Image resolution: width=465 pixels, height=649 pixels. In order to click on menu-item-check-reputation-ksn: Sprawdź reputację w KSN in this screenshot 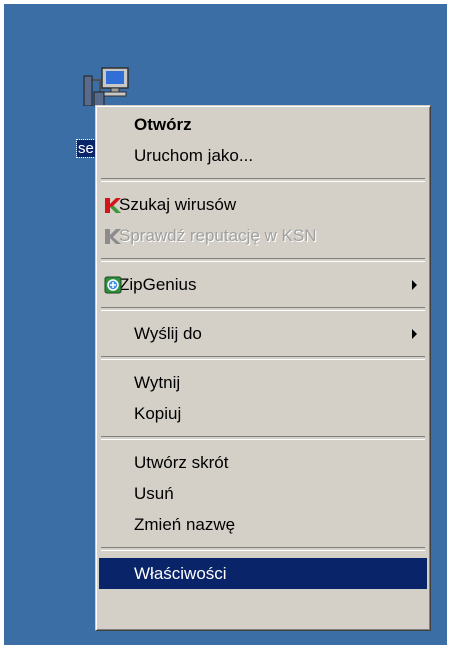, I will do `click(263, 235)`.